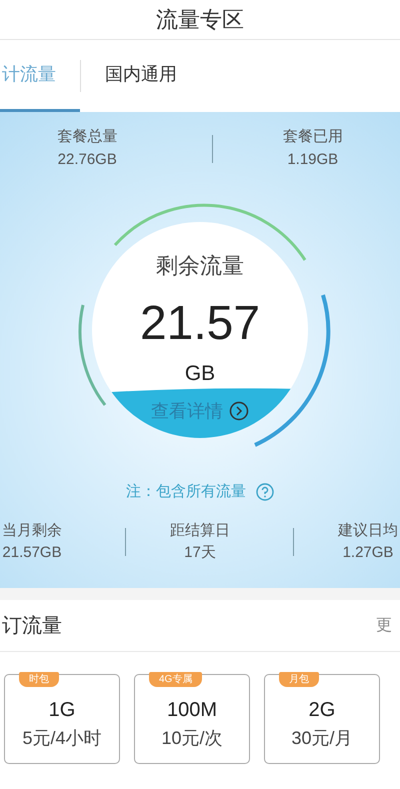  What do you see at coordinates (141, 76) in the screenshot?
I see `tab: 国内通用` at bounding box center [141, 76].